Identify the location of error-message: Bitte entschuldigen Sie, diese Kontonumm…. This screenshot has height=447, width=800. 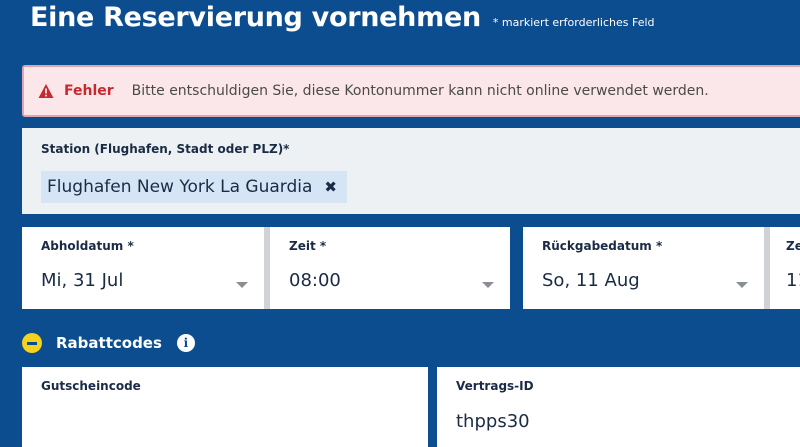
(420, 91).